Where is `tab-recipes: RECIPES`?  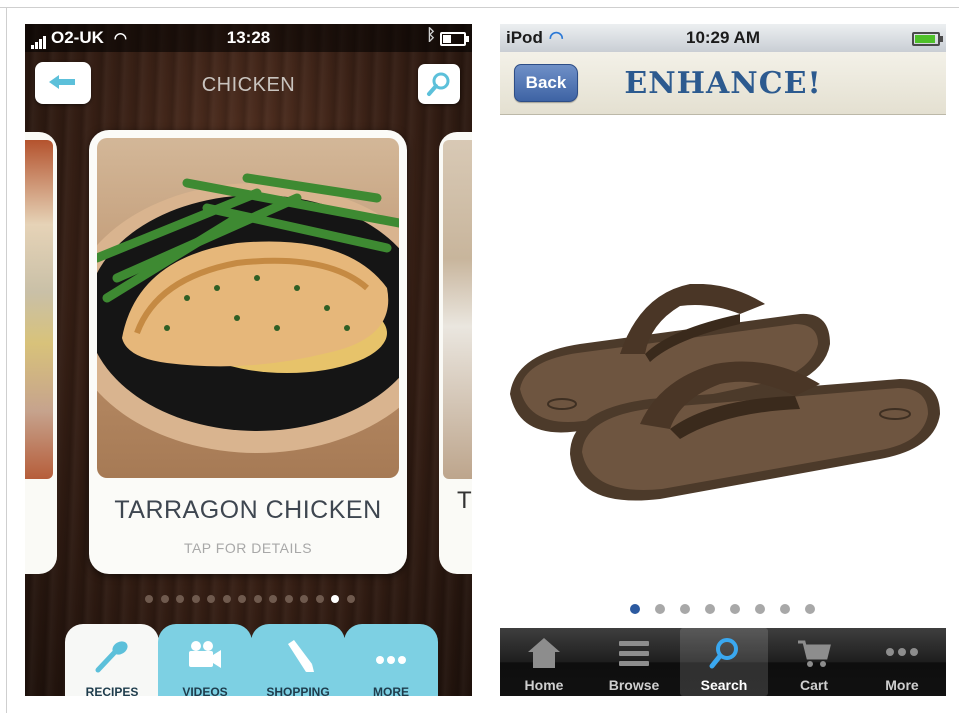
tab-recipes: RECIPES is located at coordinates (112, 660).